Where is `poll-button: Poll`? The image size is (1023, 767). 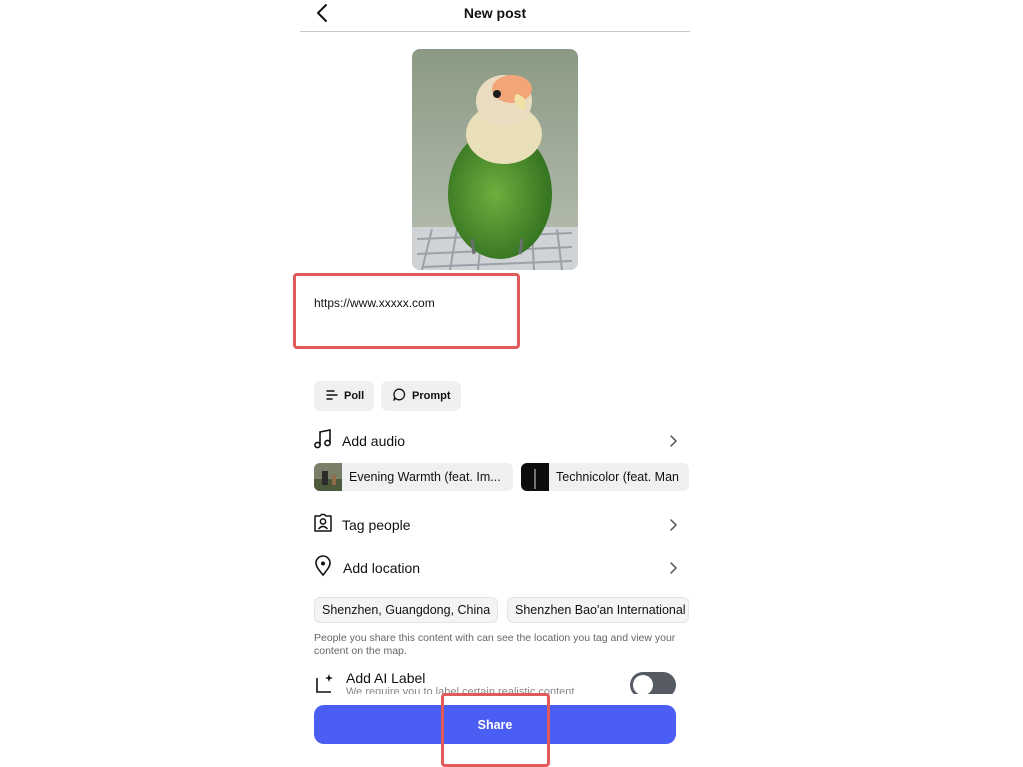
poll-button: Poll is located at coordinates (344, 396).